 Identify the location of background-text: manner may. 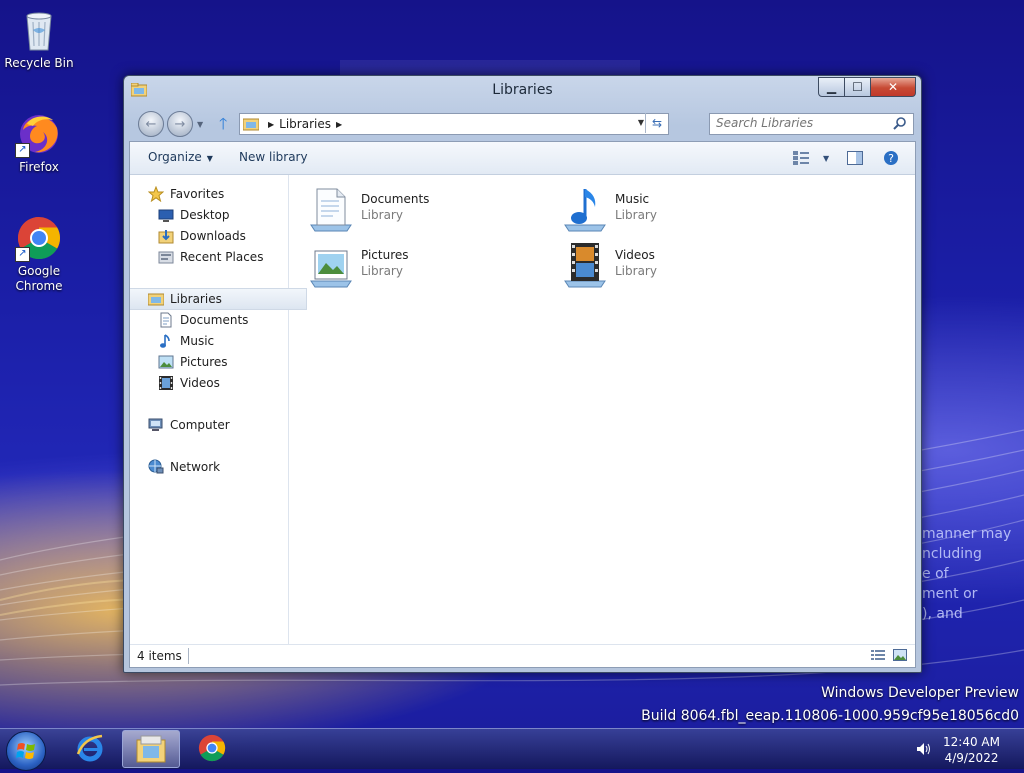
(967, 534).